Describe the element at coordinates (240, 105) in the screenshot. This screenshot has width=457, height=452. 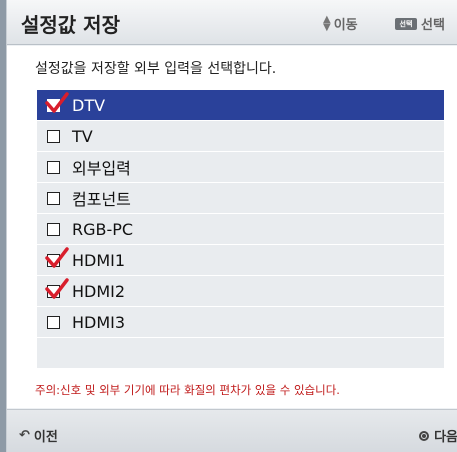
I see `input-option-row: DTV` at that location.